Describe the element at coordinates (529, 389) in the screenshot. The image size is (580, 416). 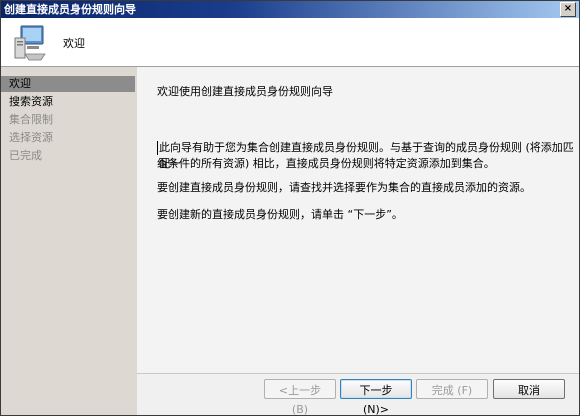
I see `cancel-button: 取消` at that location.